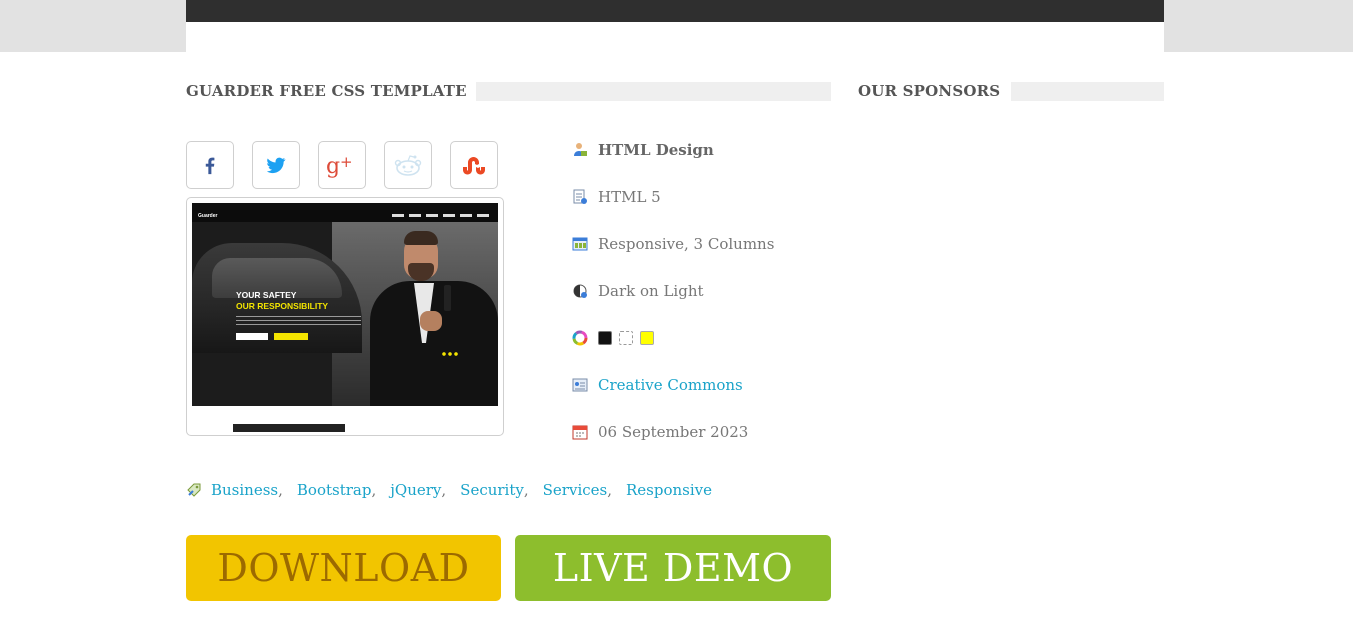  I want to click on share-twitter-button, so click(276, 165).